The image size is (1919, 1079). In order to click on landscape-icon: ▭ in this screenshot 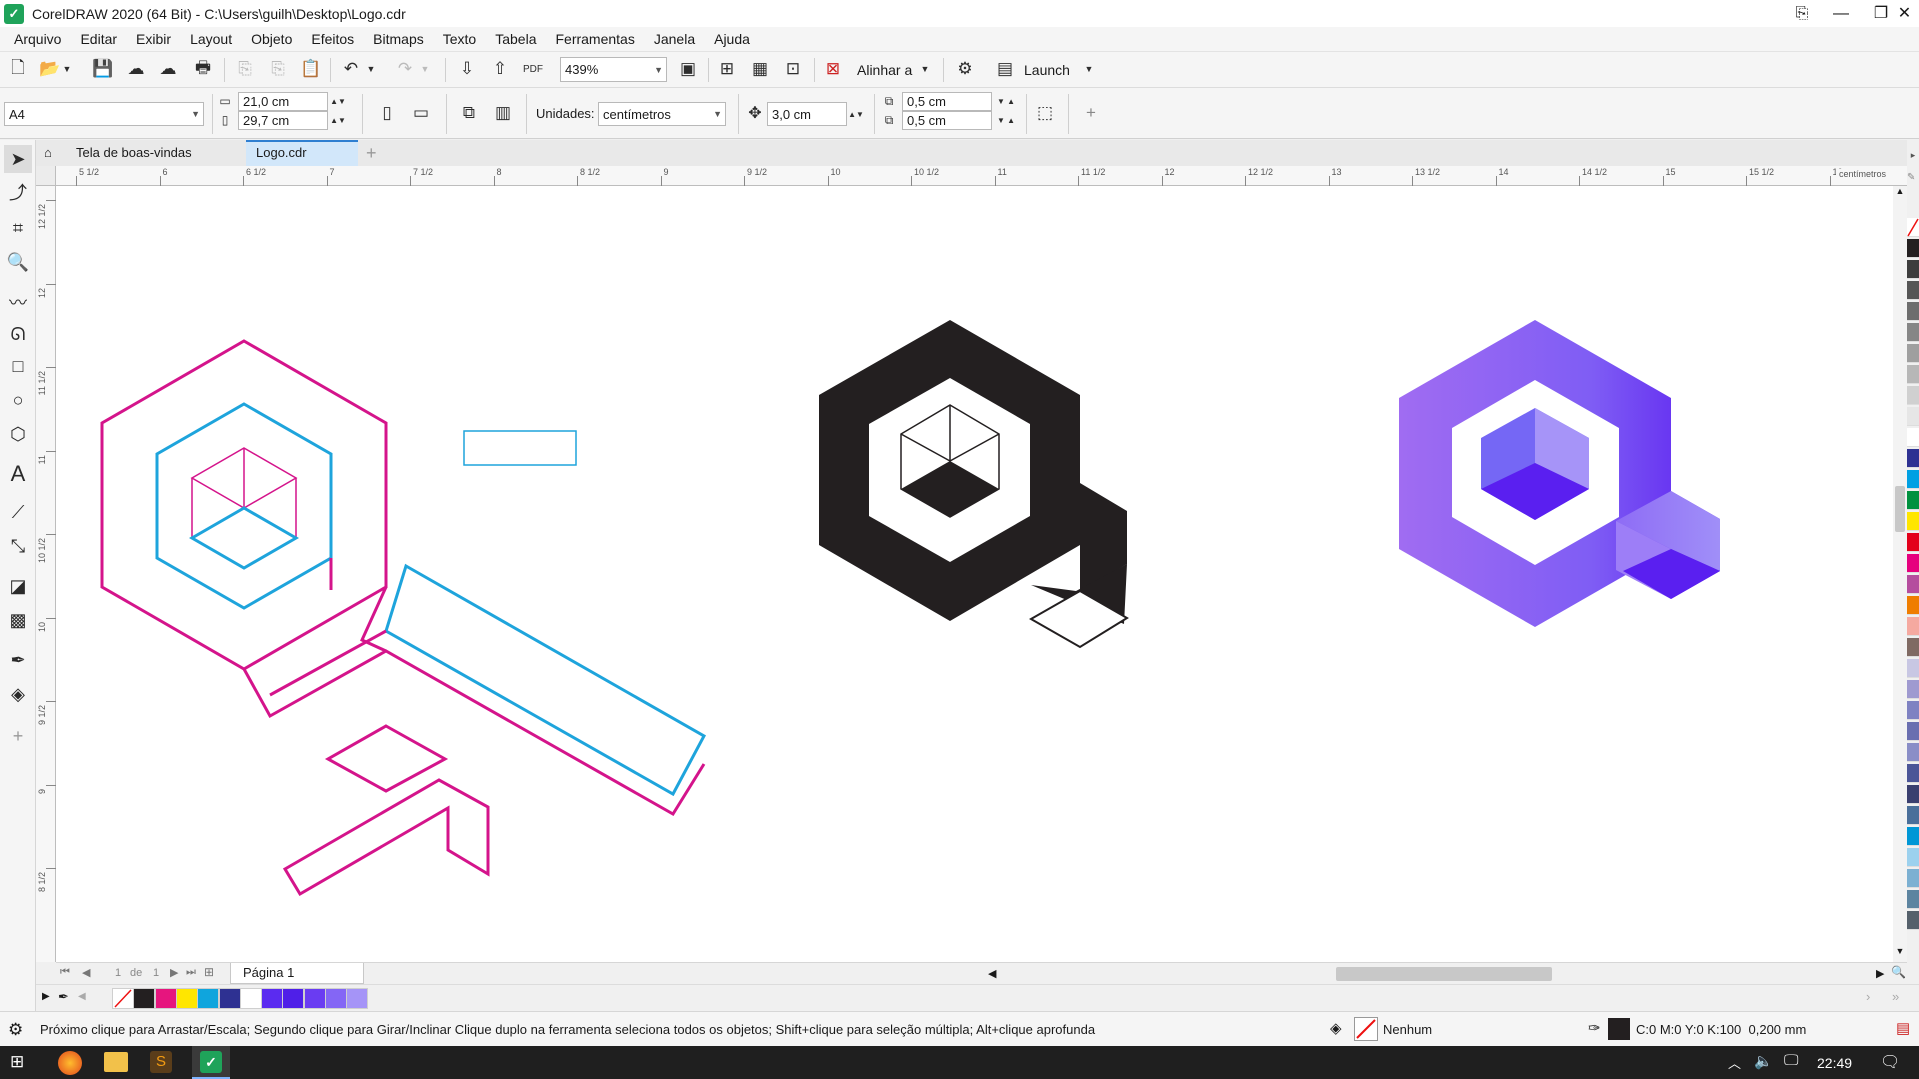, I will do `click(421, 113)`.